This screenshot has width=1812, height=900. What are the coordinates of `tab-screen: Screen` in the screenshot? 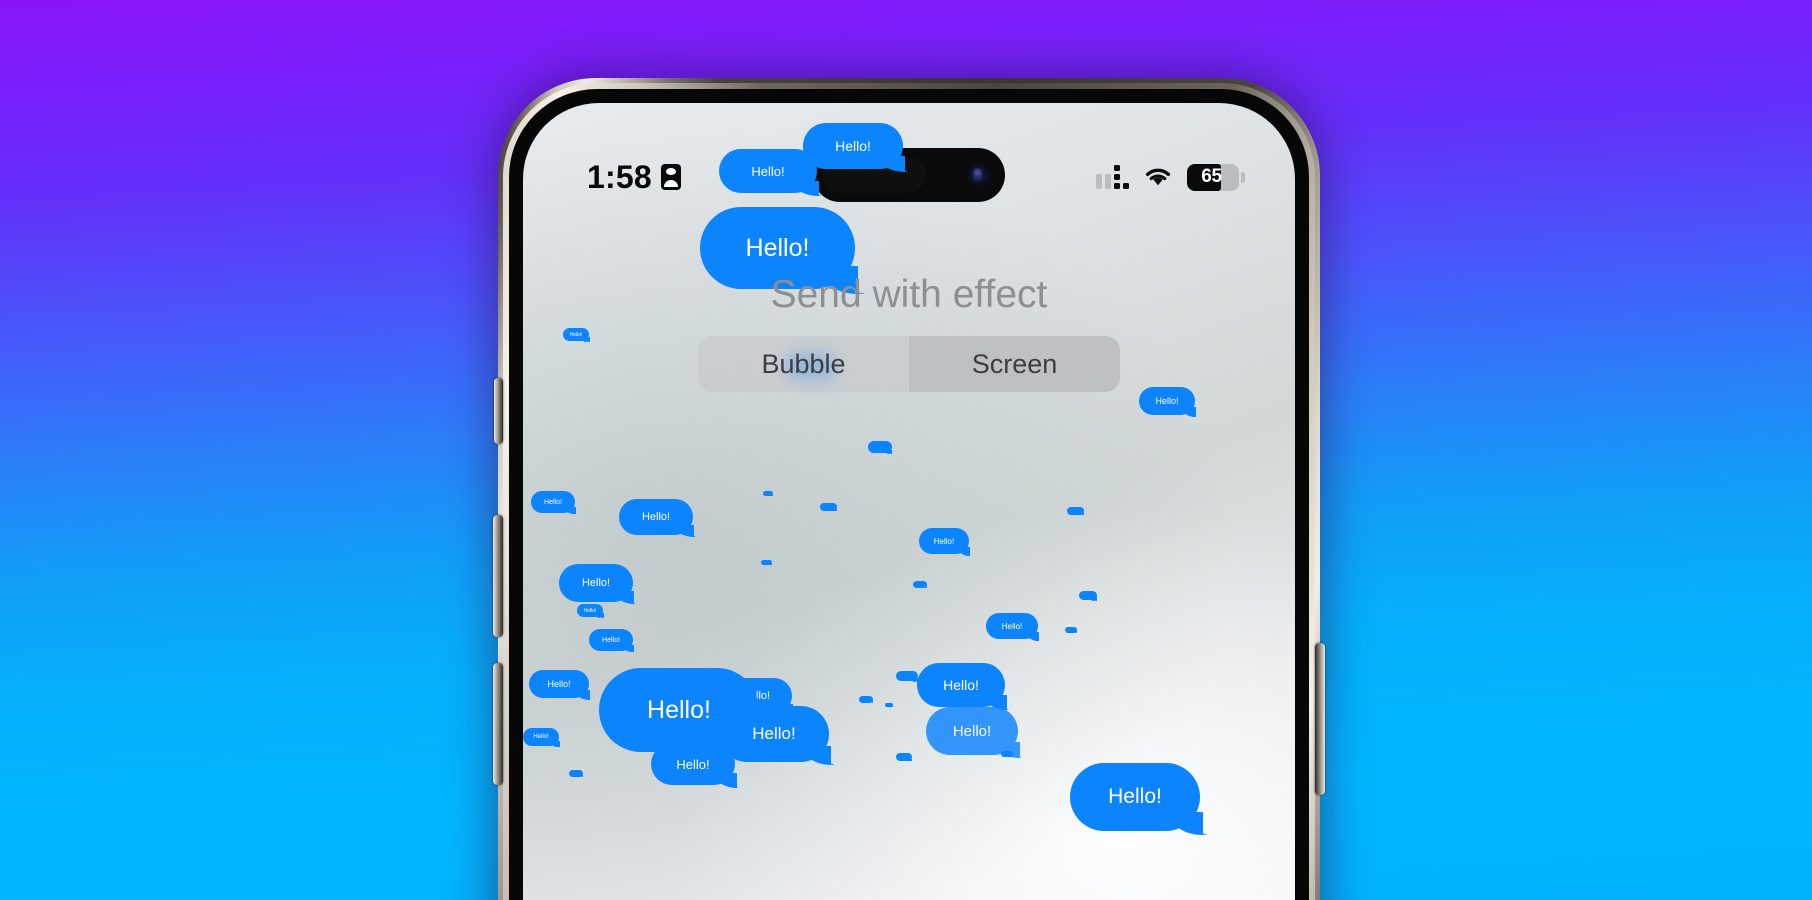 It's located at (1014, 364).